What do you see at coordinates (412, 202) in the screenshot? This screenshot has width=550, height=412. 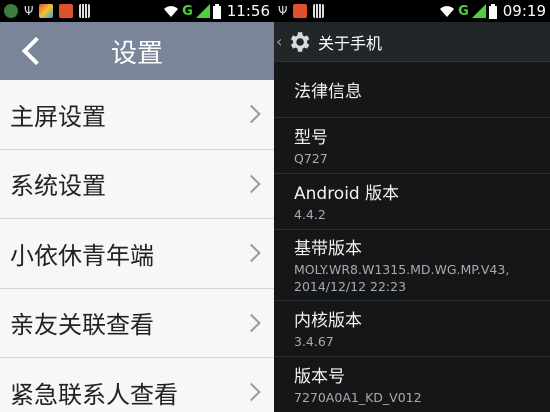 I see `about-item-android-version: Android 版本 4.4.2` at bounding box center [412, 202].